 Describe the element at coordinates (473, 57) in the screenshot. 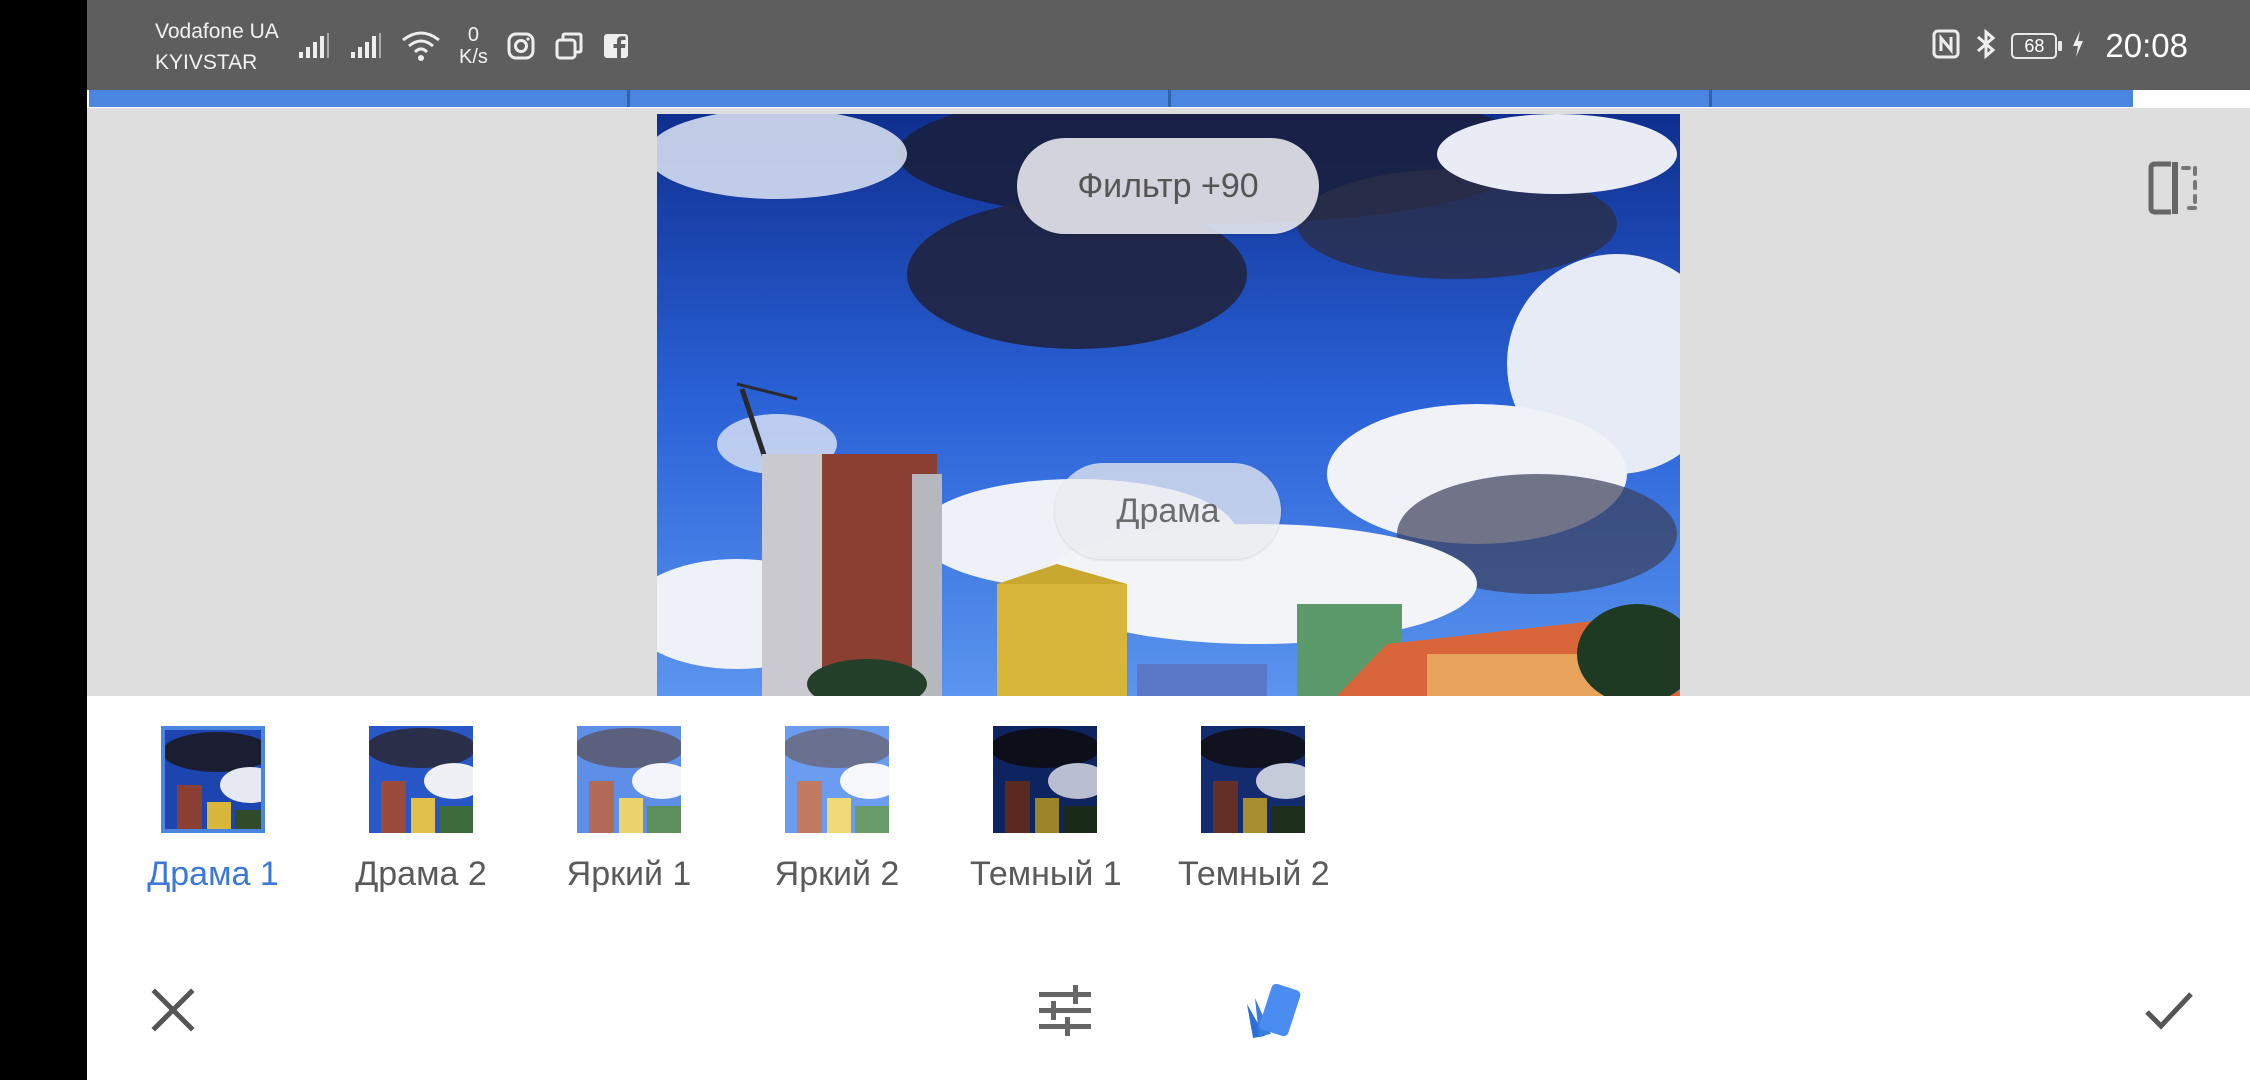

I see `network-speed-unit: K/s` at that location.